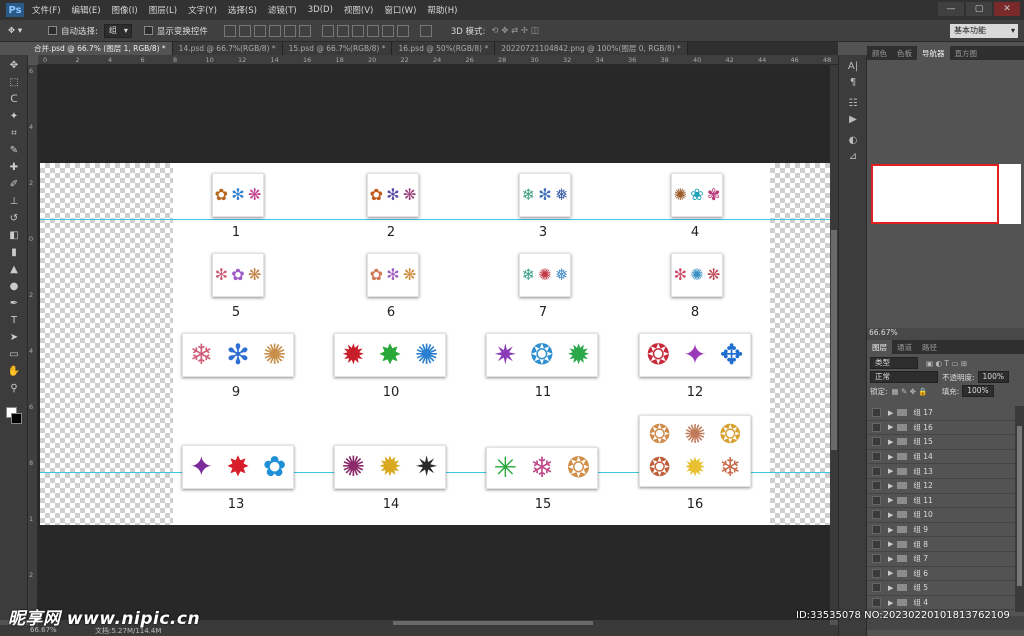 The image size is (1024, 636). What do you see at coordinates (444, 48) in the screenshot?
I see `tab-16-psd: 16.psd @ 50%(RGB/8) *` at bounding box center [444, 48].